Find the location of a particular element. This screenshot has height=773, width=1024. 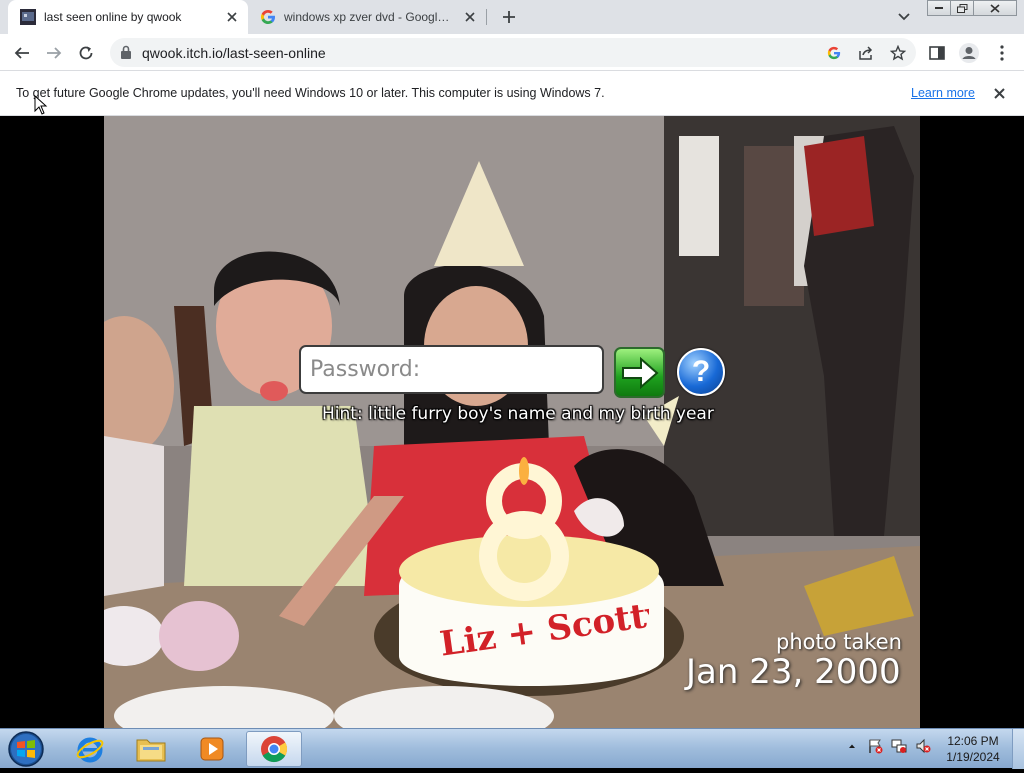

share-button is located at coordinates (866, 53).